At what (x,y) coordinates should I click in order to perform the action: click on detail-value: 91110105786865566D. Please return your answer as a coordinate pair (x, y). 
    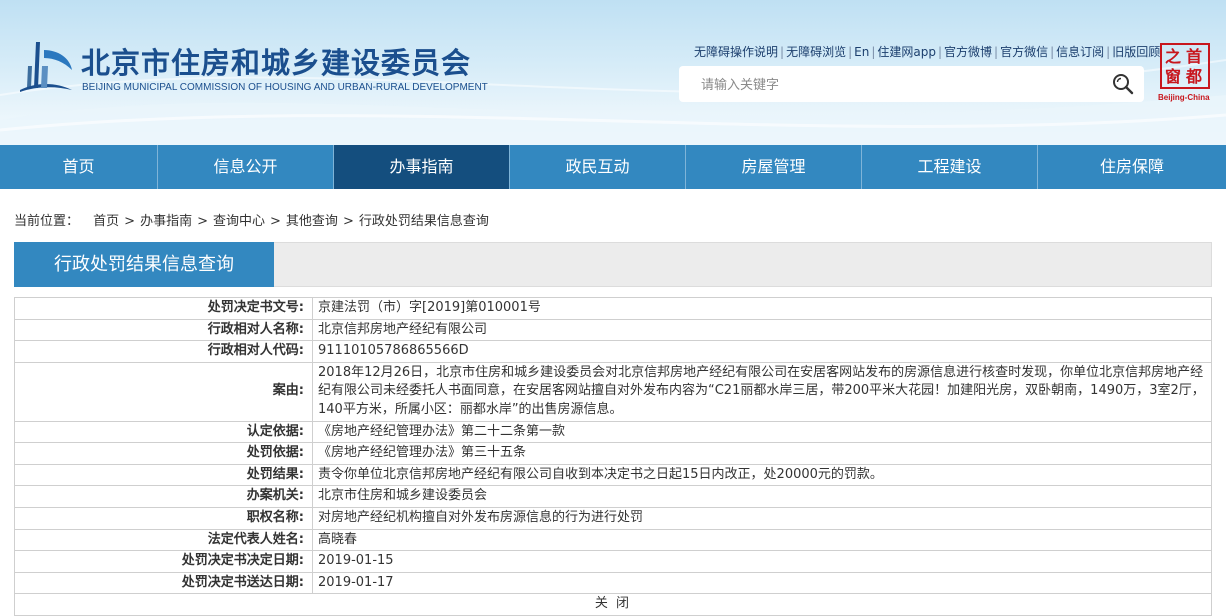
    Looking at the image, I should click on (762, 351).